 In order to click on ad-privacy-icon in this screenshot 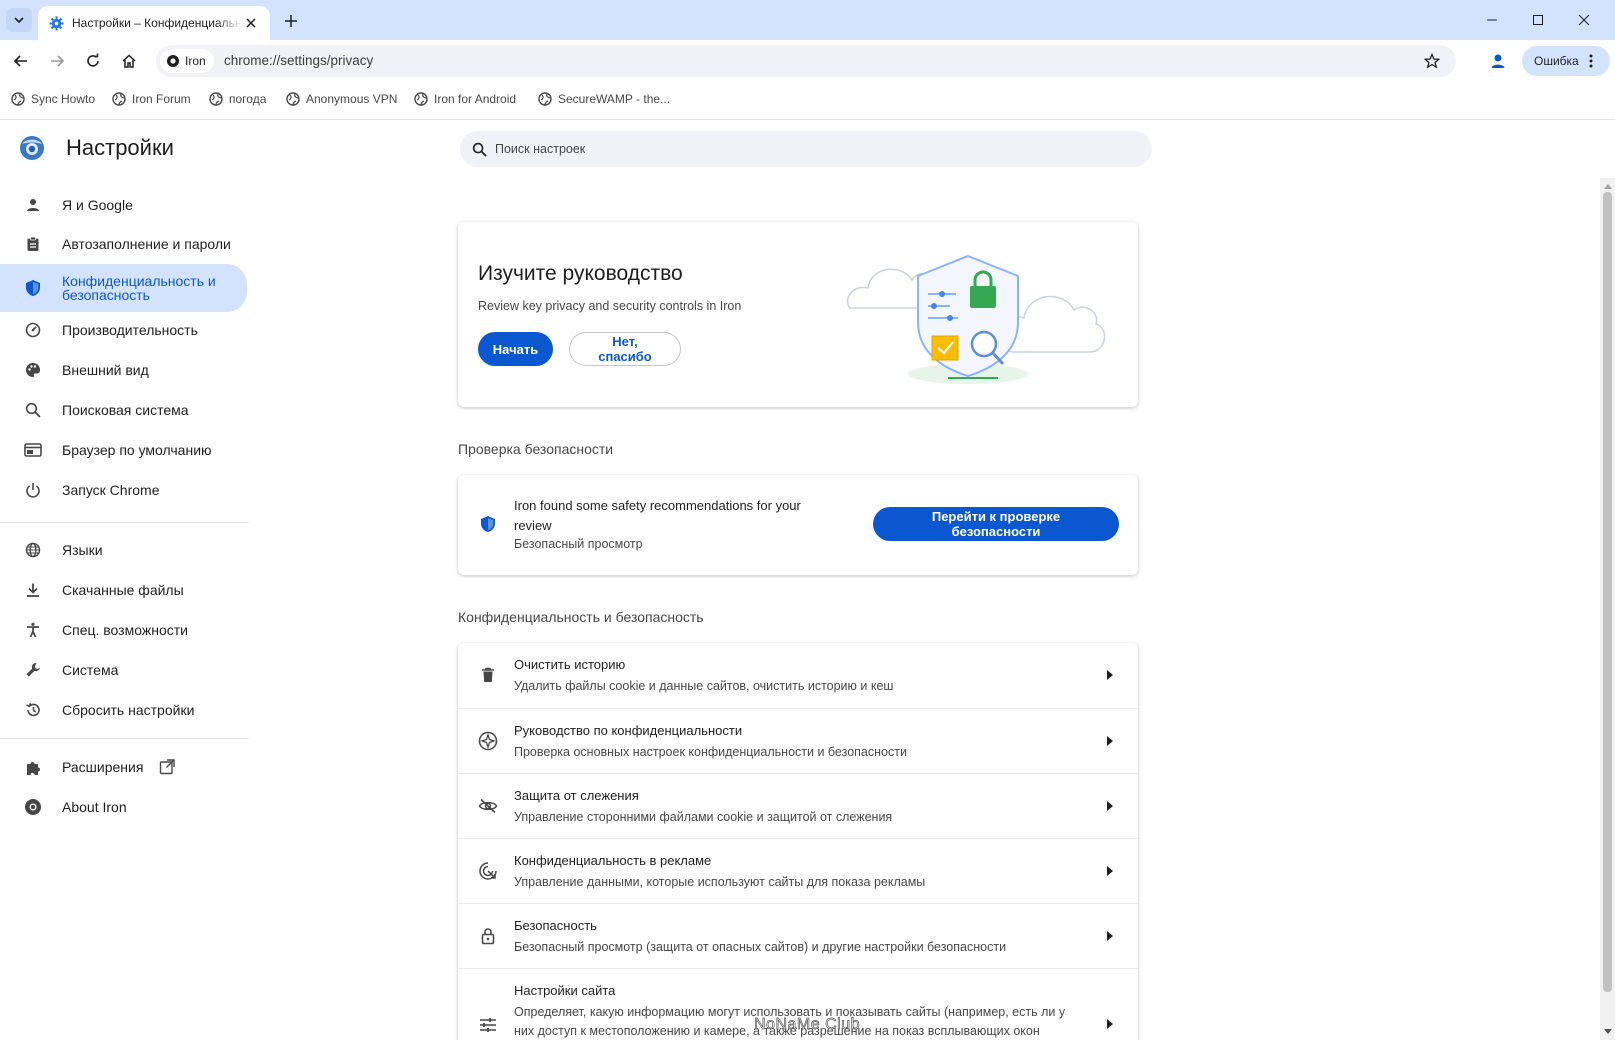, I will do `click(488, 871)`.